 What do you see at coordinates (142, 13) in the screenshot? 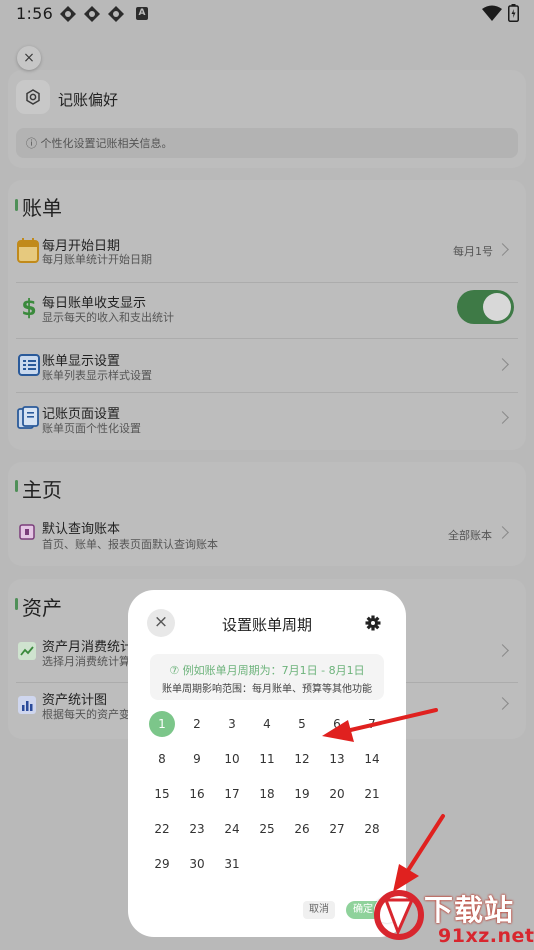
I see `notification-badge: A` at bounding box center [142, 13].